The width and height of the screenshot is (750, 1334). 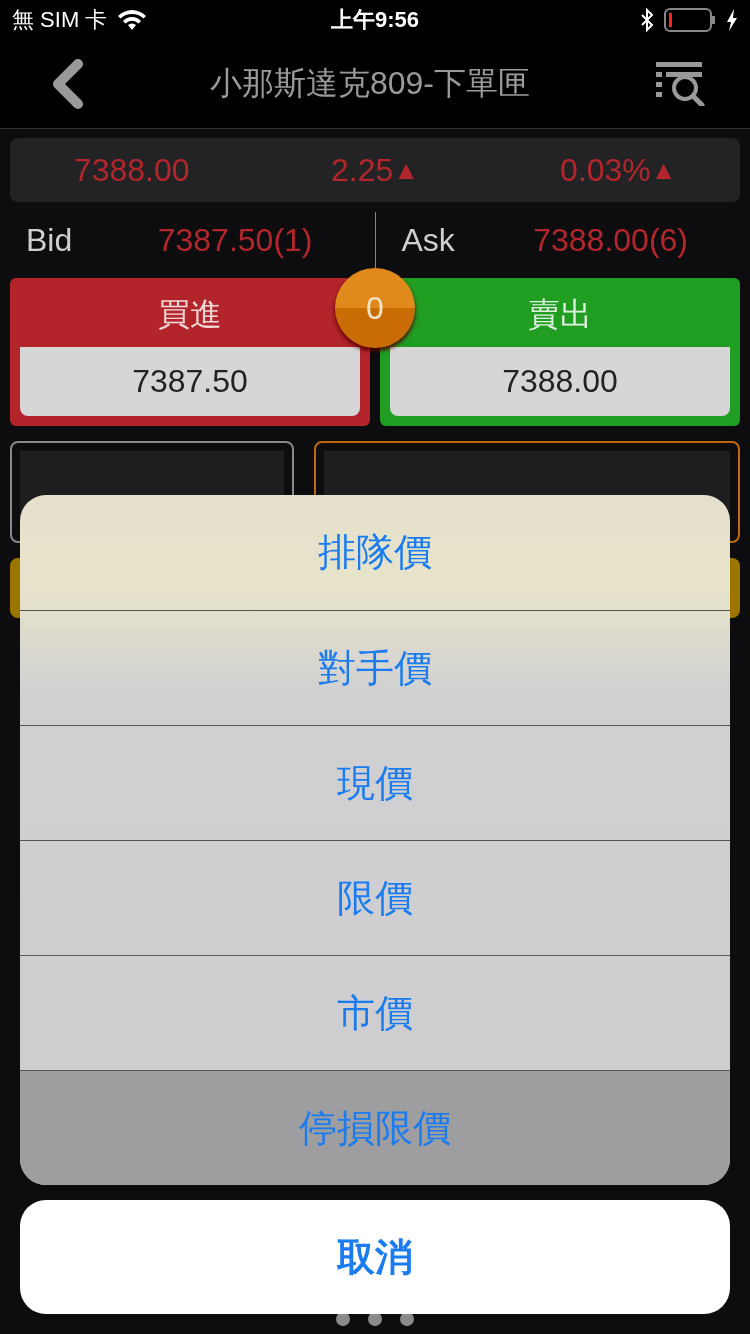 I want to click on list-search-icon, so click(x=681, y=84).